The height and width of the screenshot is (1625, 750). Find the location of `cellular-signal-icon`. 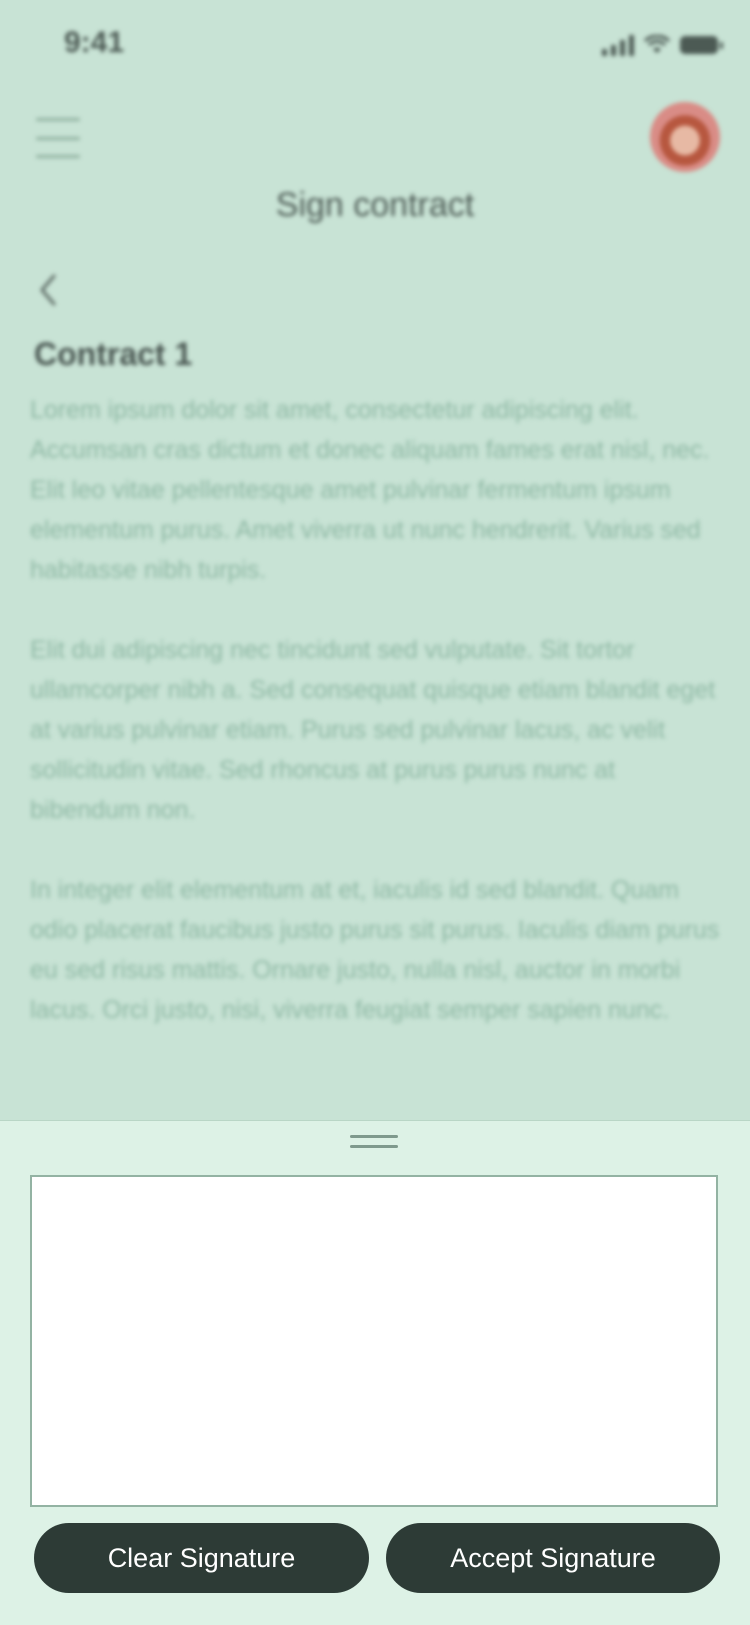

cellular-signal-icon is located at coordinates (618, 45).